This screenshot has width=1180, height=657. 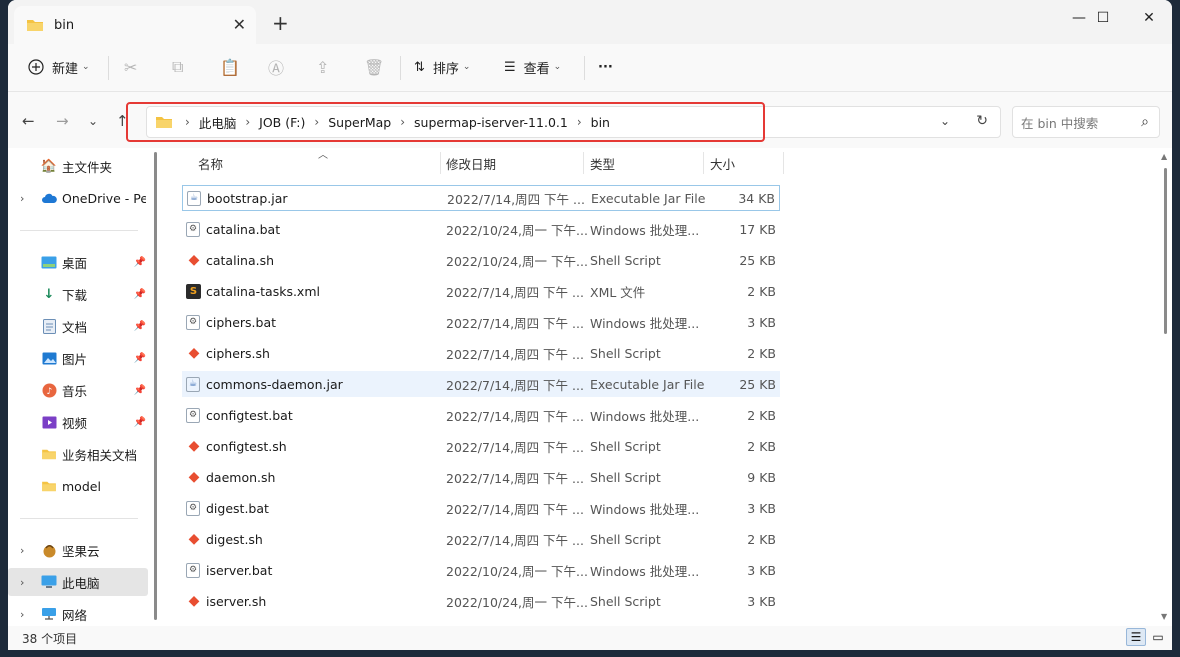 What do you see at coordinates (359, 122) in the screenshot?
I see `breadcrumb-supermap: SuperMap` at bounding box center [359, 122].